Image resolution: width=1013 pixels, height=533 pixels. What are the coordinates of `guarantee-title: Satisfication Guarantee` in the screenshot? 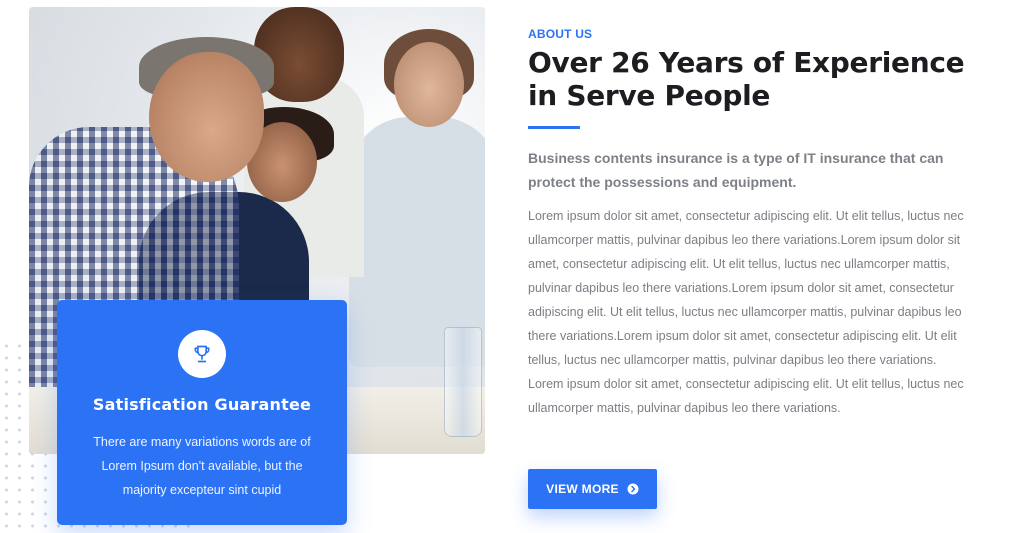 It's located at (202, 404).